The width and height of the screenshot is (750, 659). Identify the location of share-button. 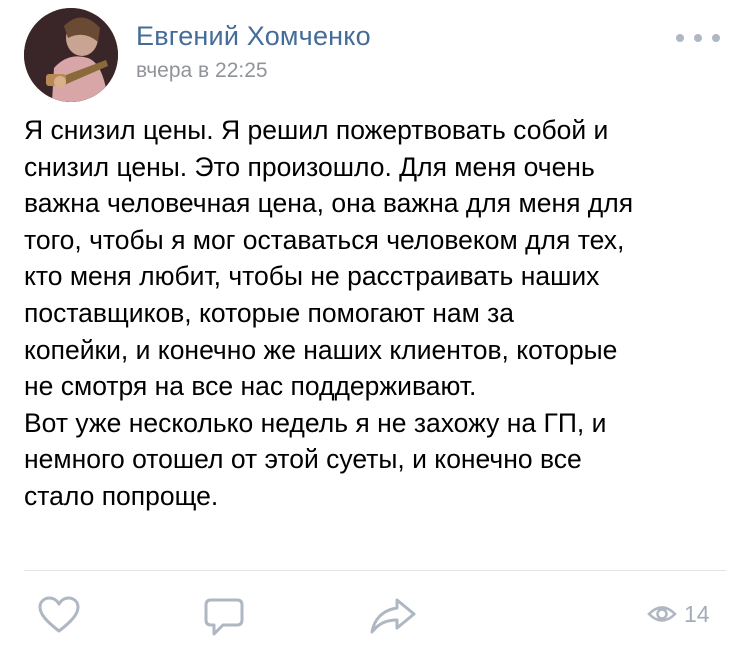
(393, 618).